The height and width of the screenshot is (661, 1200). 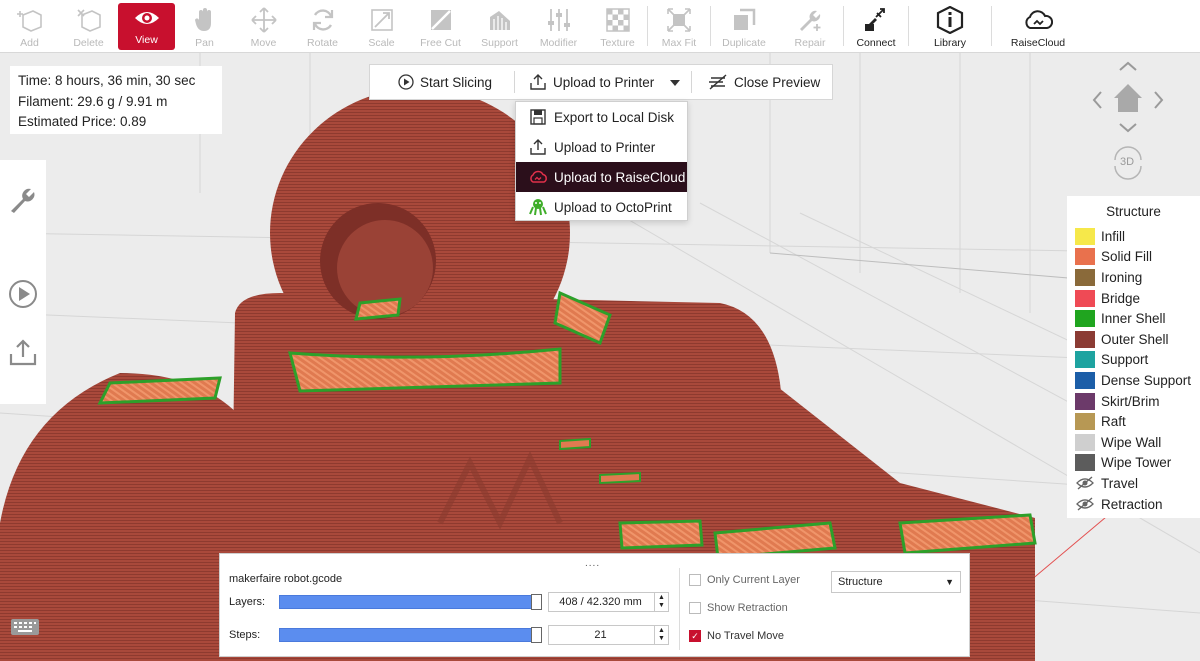 I want to click on library-icon, so click(x=950, y=20).